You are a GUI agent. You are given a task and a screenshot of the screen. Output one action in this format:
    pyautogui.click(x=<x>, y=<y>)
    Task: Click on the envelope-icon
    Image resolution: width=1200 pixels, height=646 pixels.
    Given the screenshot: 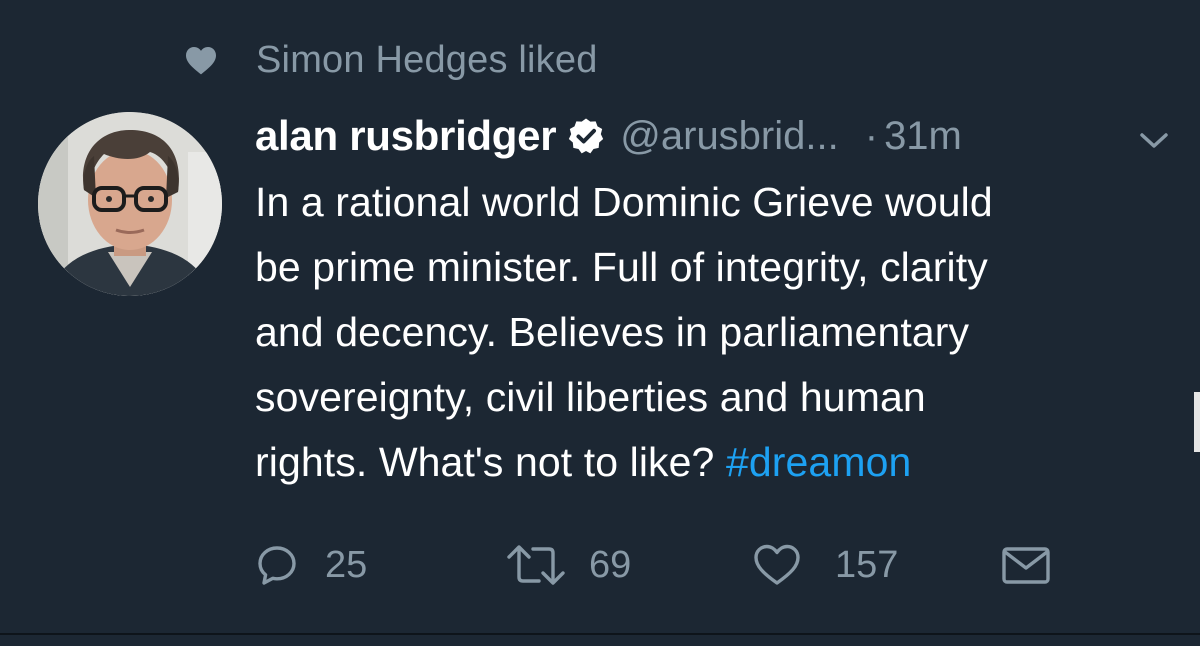 What is the action you would take?
    pyautogui.click(x=1026, y=565)
    